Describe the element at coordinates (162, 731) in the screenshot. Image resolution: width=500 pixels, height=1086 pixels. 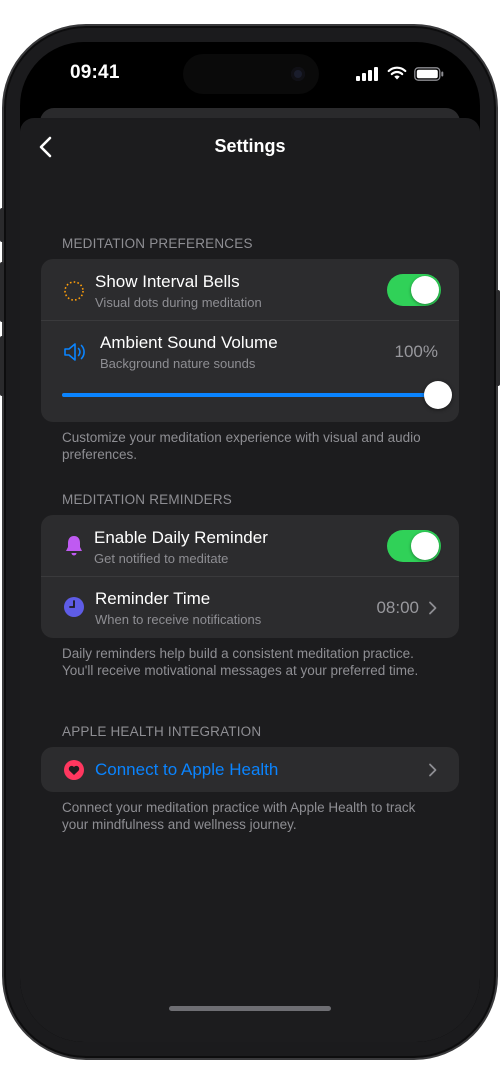
I see `section-header-health: APPLE HEALTH INTEGRATION` at that location.